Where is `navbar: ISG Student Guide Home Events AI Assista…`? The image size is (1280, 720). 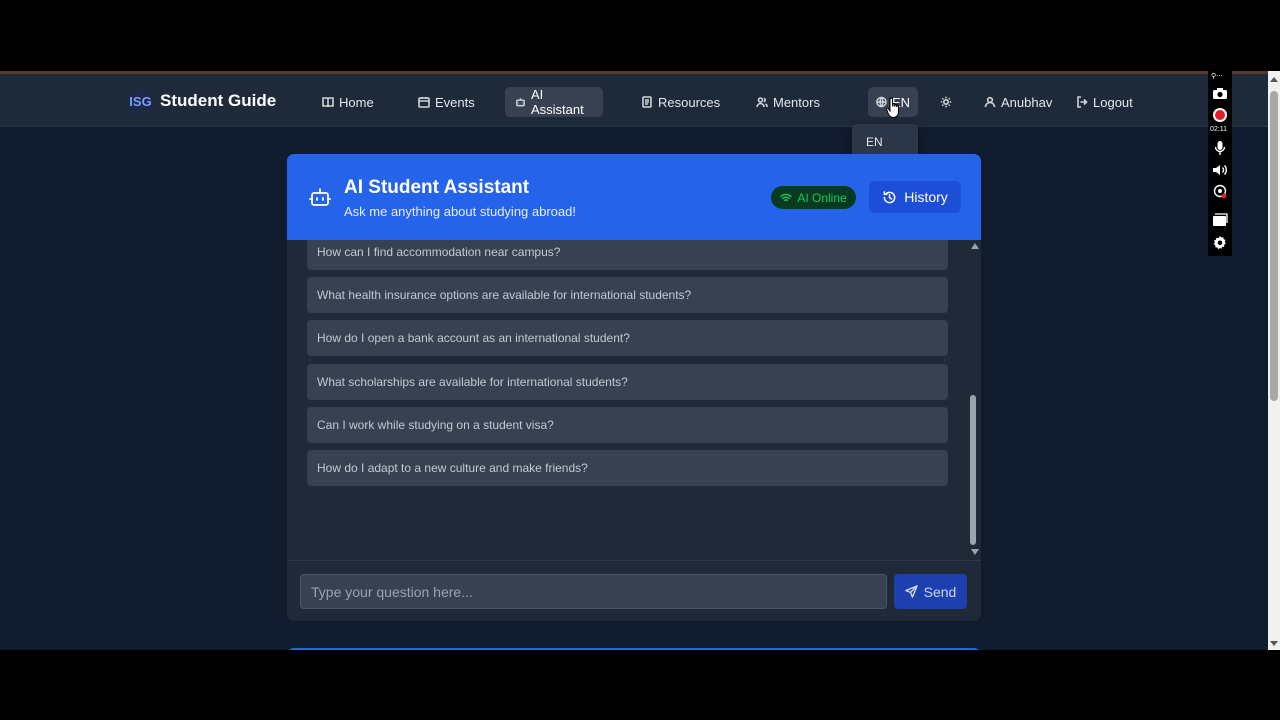
navbar: ISG Student Guide Home Events AI Assista… is located at coordinates (634, 100).